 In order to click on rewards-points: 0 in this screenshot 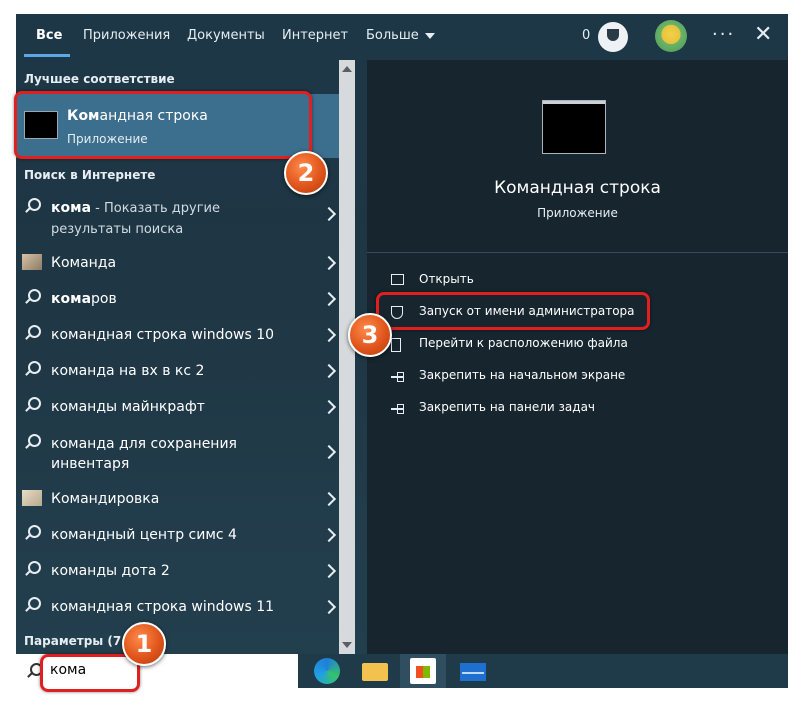, I will do `click(586, 35)`.